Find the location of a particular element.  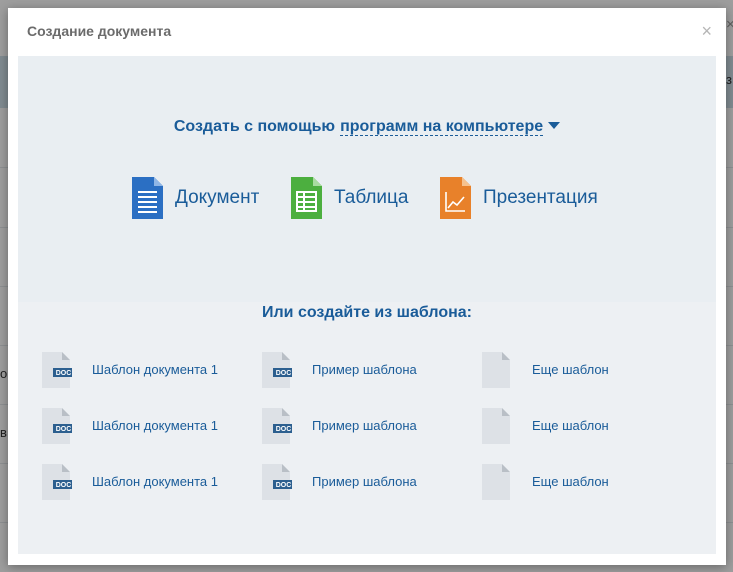

create-with-prefix: Создать с помощью is located at coordinates (254, 126).